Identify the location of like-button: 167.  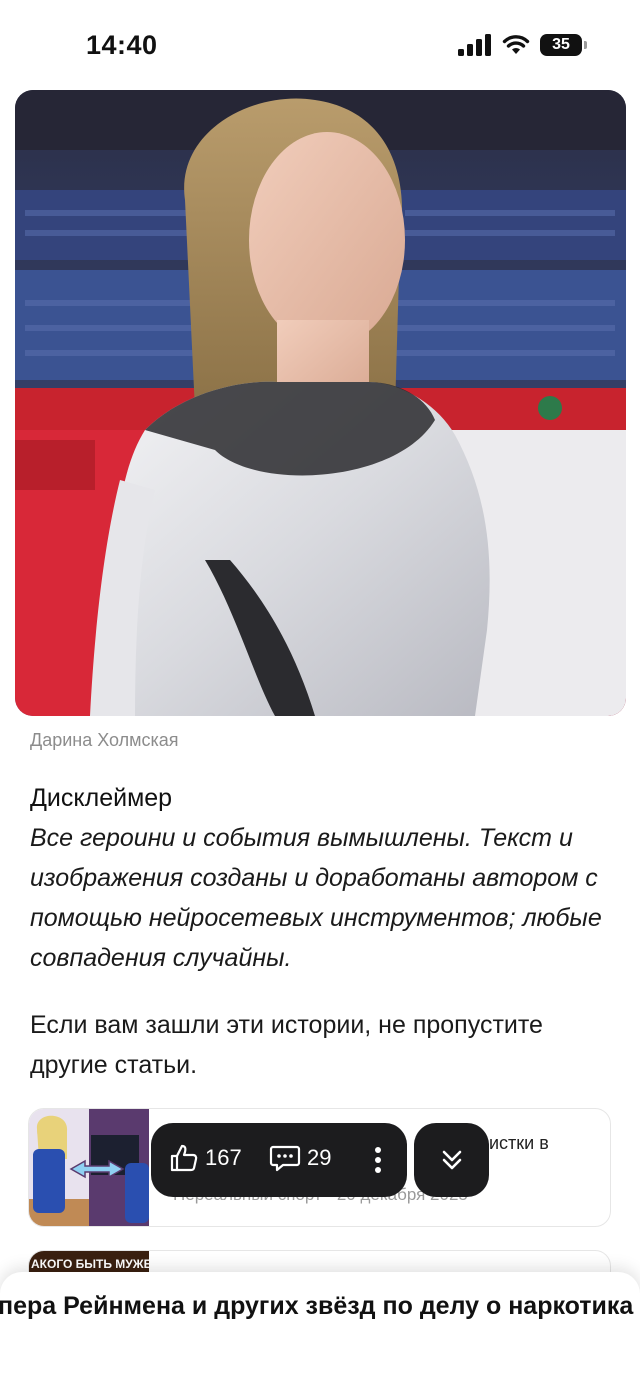
(205, 1158).